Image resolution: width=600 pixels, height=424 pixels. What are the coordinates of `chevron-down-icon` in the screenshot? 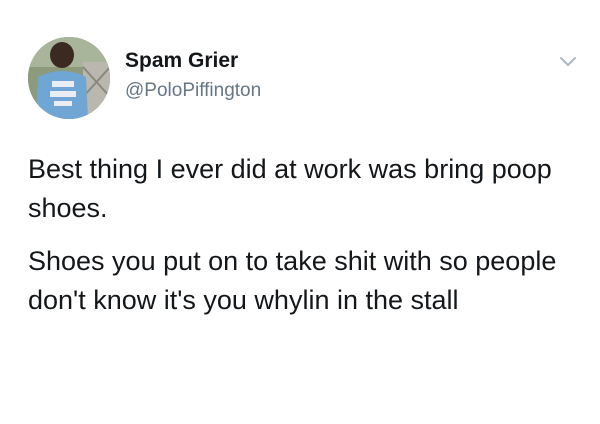 It's located at (568, 62).